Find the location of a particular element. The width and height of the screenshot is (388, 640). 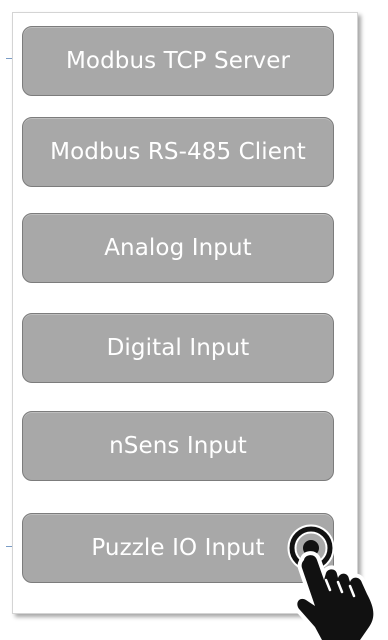

analog-input-button: Analog Input is located at coordinates (178, 248).